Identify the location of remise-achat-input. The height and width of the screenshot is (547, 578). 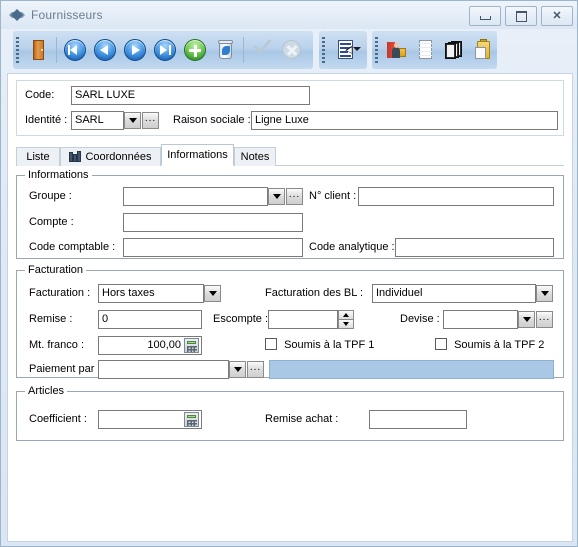
(418, 419).